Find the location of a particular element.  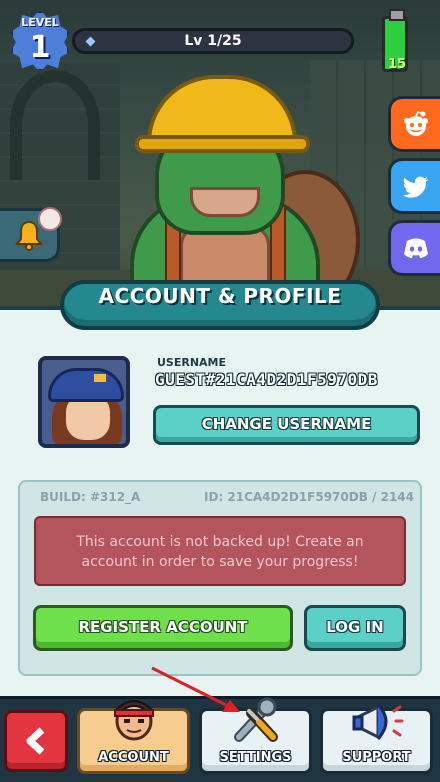

twitter-button is located at coordinates (414, 186).